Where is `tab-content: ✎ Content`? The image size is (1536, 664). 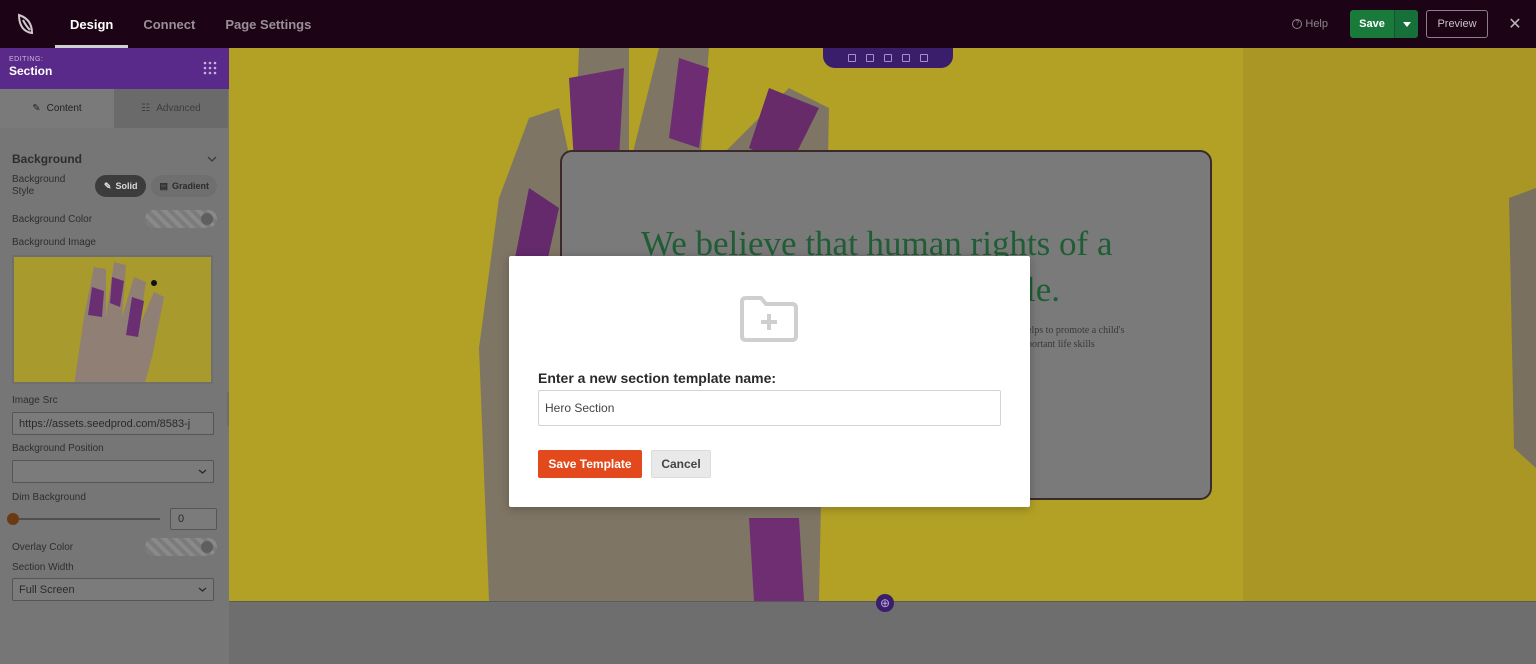 tab-content: ✎ Content is located at coordinates (57, 108).